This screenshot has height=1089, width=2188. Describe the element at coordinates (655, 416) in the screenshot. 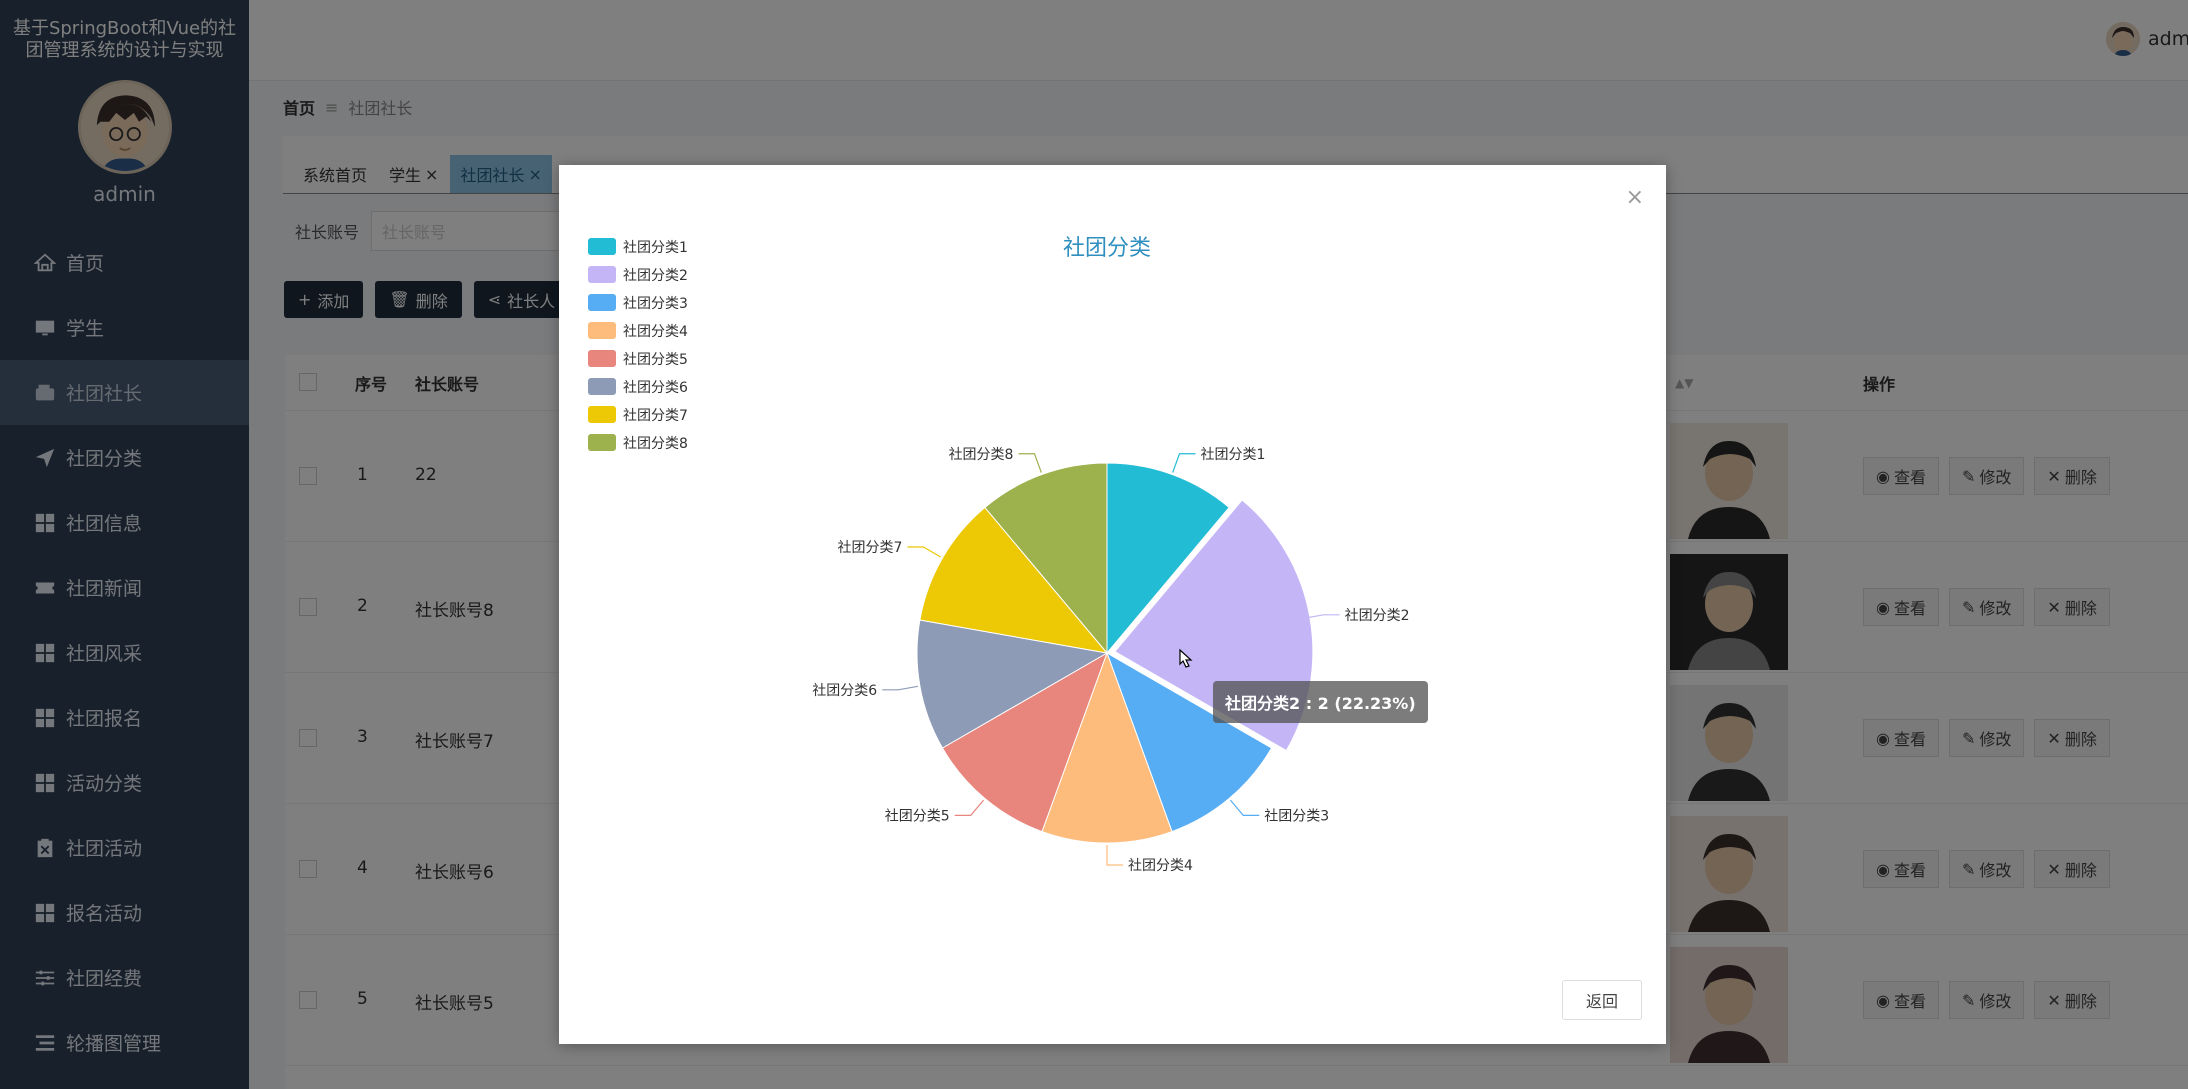

I see `legend-label: 社团分类7` at that location.